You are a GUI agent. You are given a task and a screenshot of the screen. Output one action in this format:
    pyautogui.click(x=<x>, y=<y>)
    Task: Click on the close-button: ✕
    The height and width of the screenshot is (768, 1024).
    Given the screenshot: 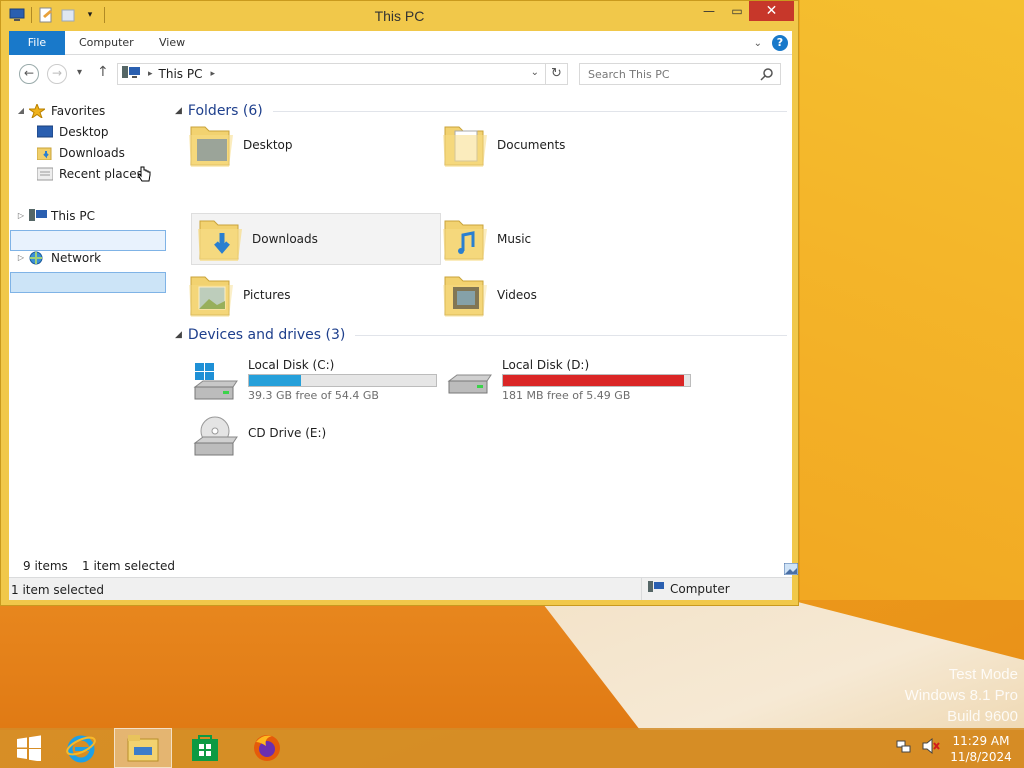 What is the action you would take?
    pyautogui.click(x=771, y=11)
    